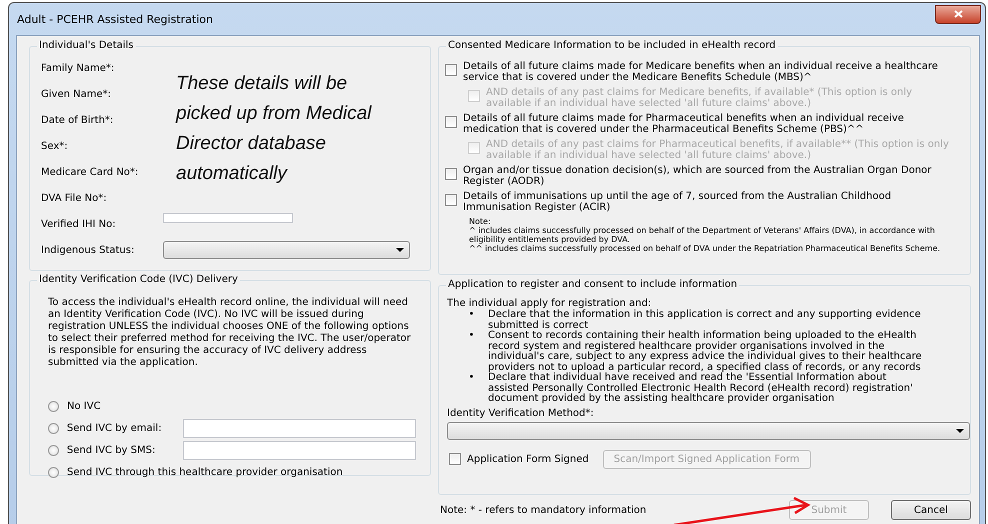 Image resolution: width=988 pixels, height=524 pixels. Describe the element at coordinates (86, 45) in the screenshot. I see `group-title: Individual's Details` at that location.